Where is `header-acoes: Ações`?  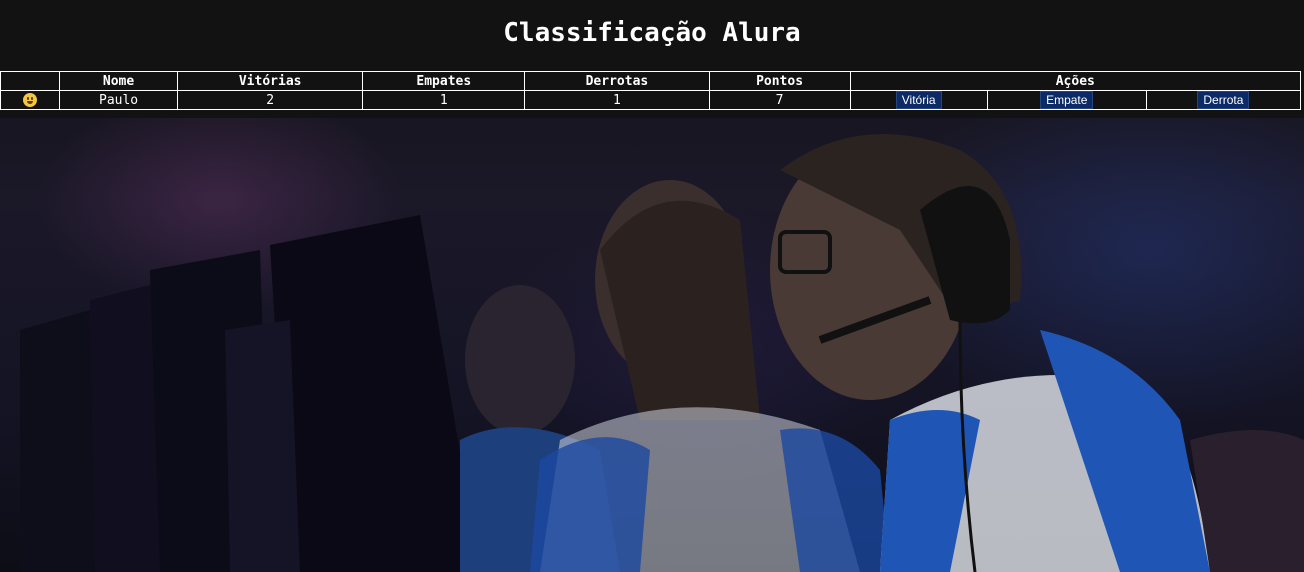 header-acoes: Ações is located at coordinates (1075, 81).